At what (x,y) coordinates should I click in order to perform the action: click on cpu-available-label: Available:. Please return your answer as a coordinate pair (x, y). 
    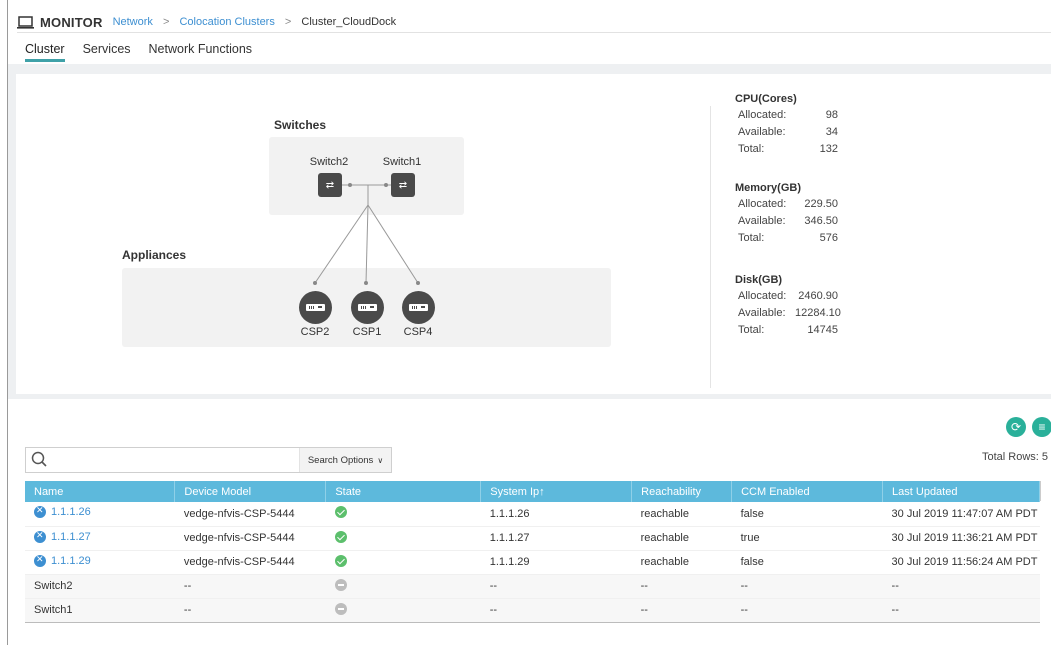
    Looking at the image, I should click on (762, 131).